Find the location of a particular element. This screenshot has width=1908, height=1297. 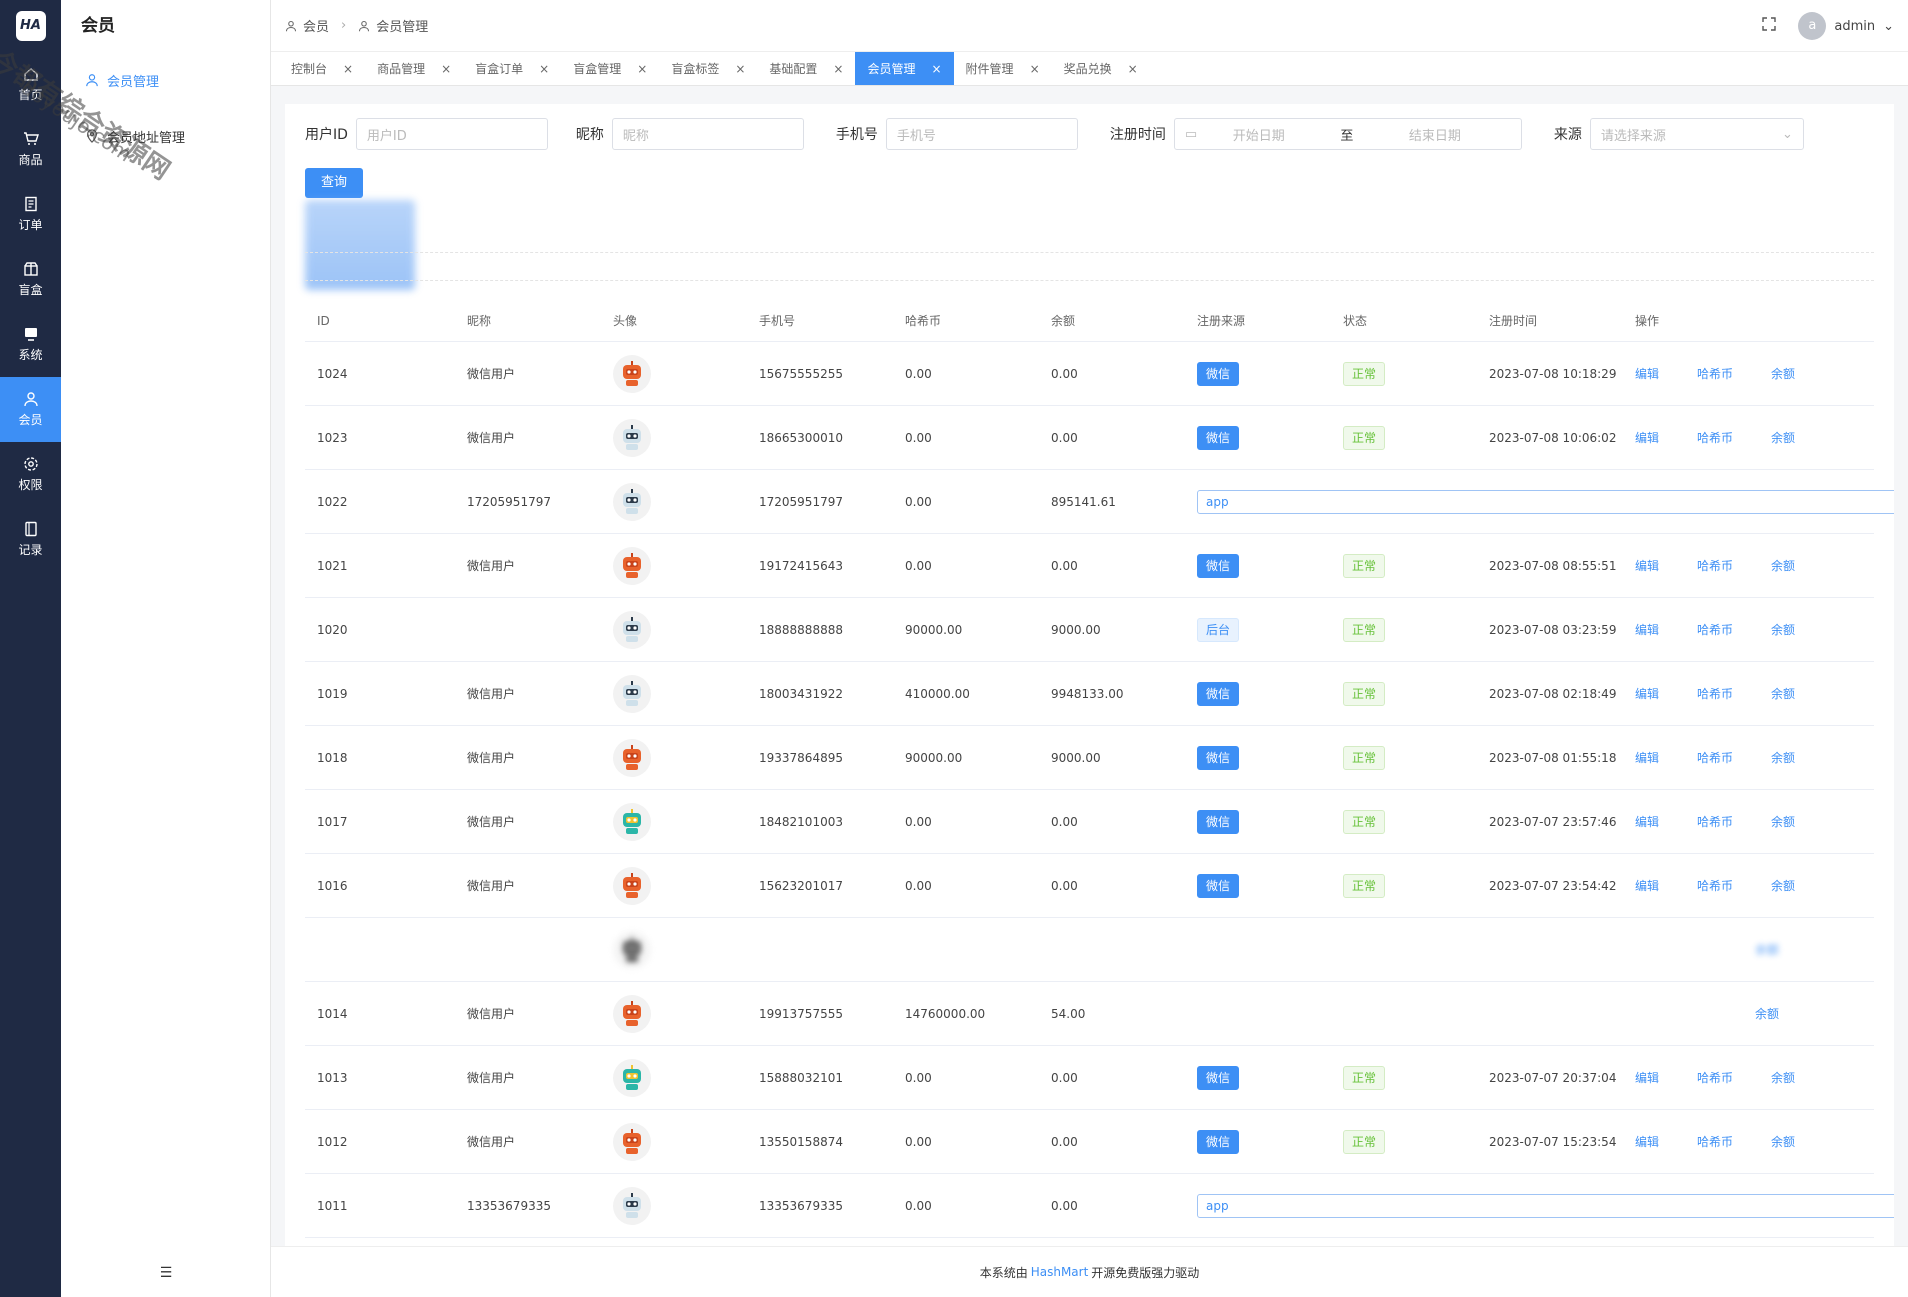

nav-item-label: 首页 is located at coordinates (30, 95).